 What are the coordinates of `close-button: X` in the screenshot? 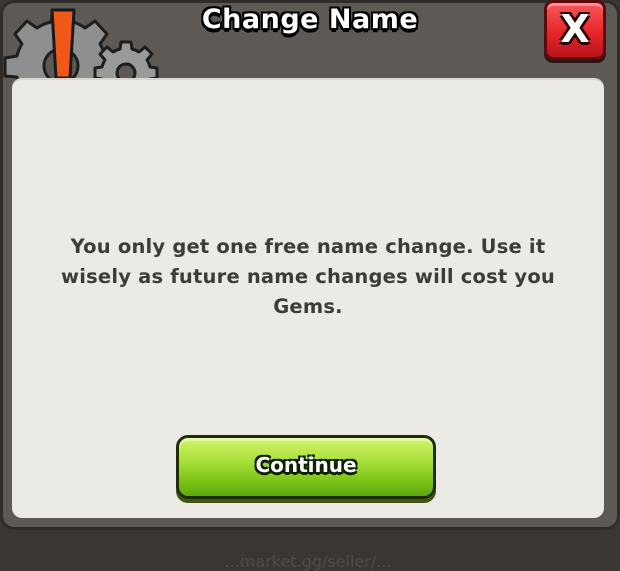 It's located at (575, 30).